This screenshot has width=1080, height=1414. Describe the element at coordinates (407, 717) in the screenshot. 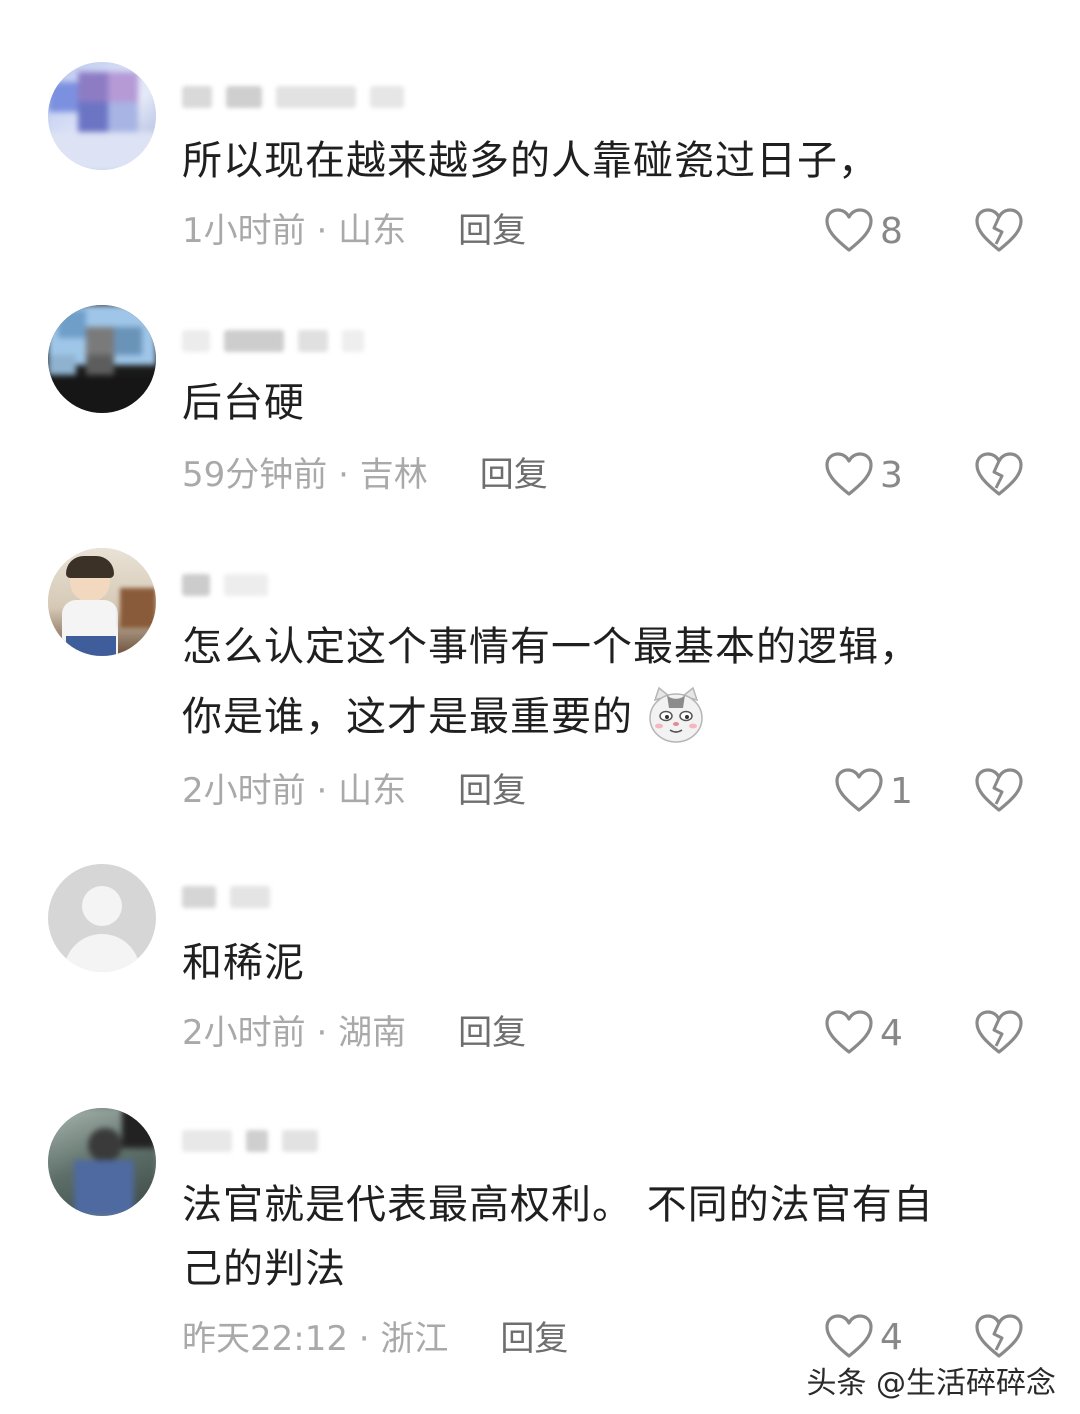

I see `comment-text-line-content: 你是谁，这才是最重要的` at that location.